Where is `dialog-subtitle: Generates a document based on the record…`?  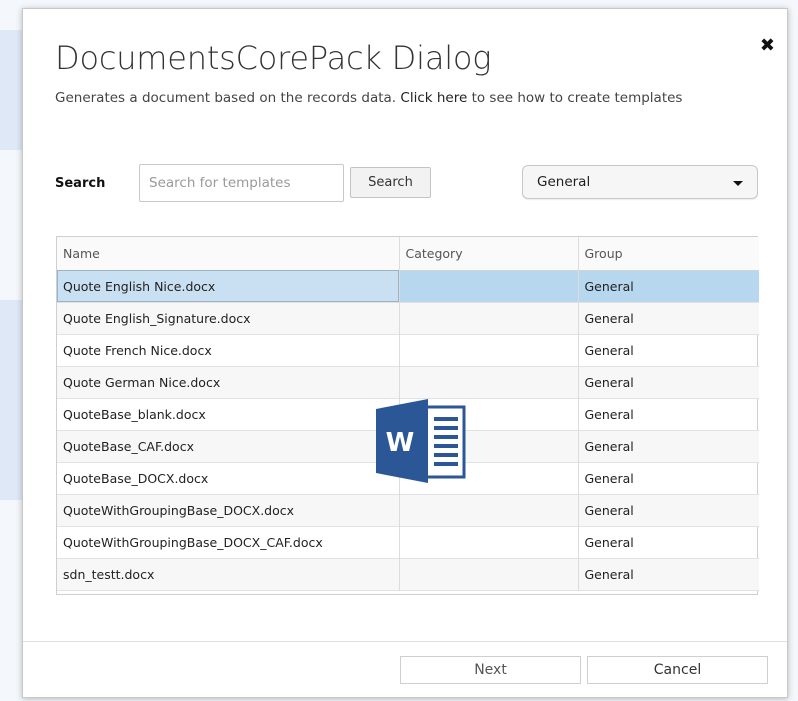 dialog-subtitle: Generates a document based on the record… is located at coordinates (368, 98).